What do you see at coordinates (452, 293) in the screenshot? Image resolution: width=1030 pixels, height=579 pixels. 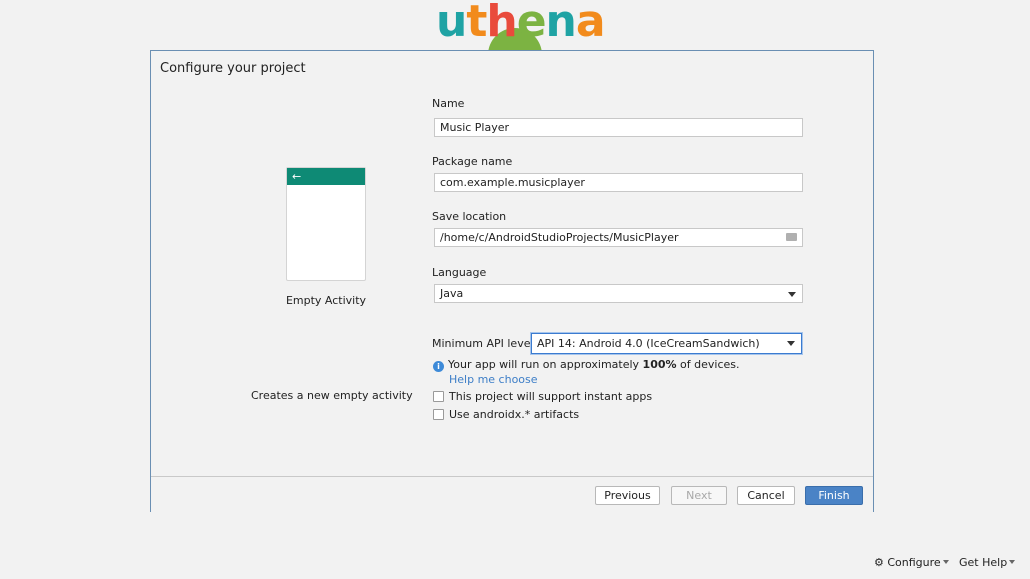 I see `language-value: Java` at bounding box center [452, 293].